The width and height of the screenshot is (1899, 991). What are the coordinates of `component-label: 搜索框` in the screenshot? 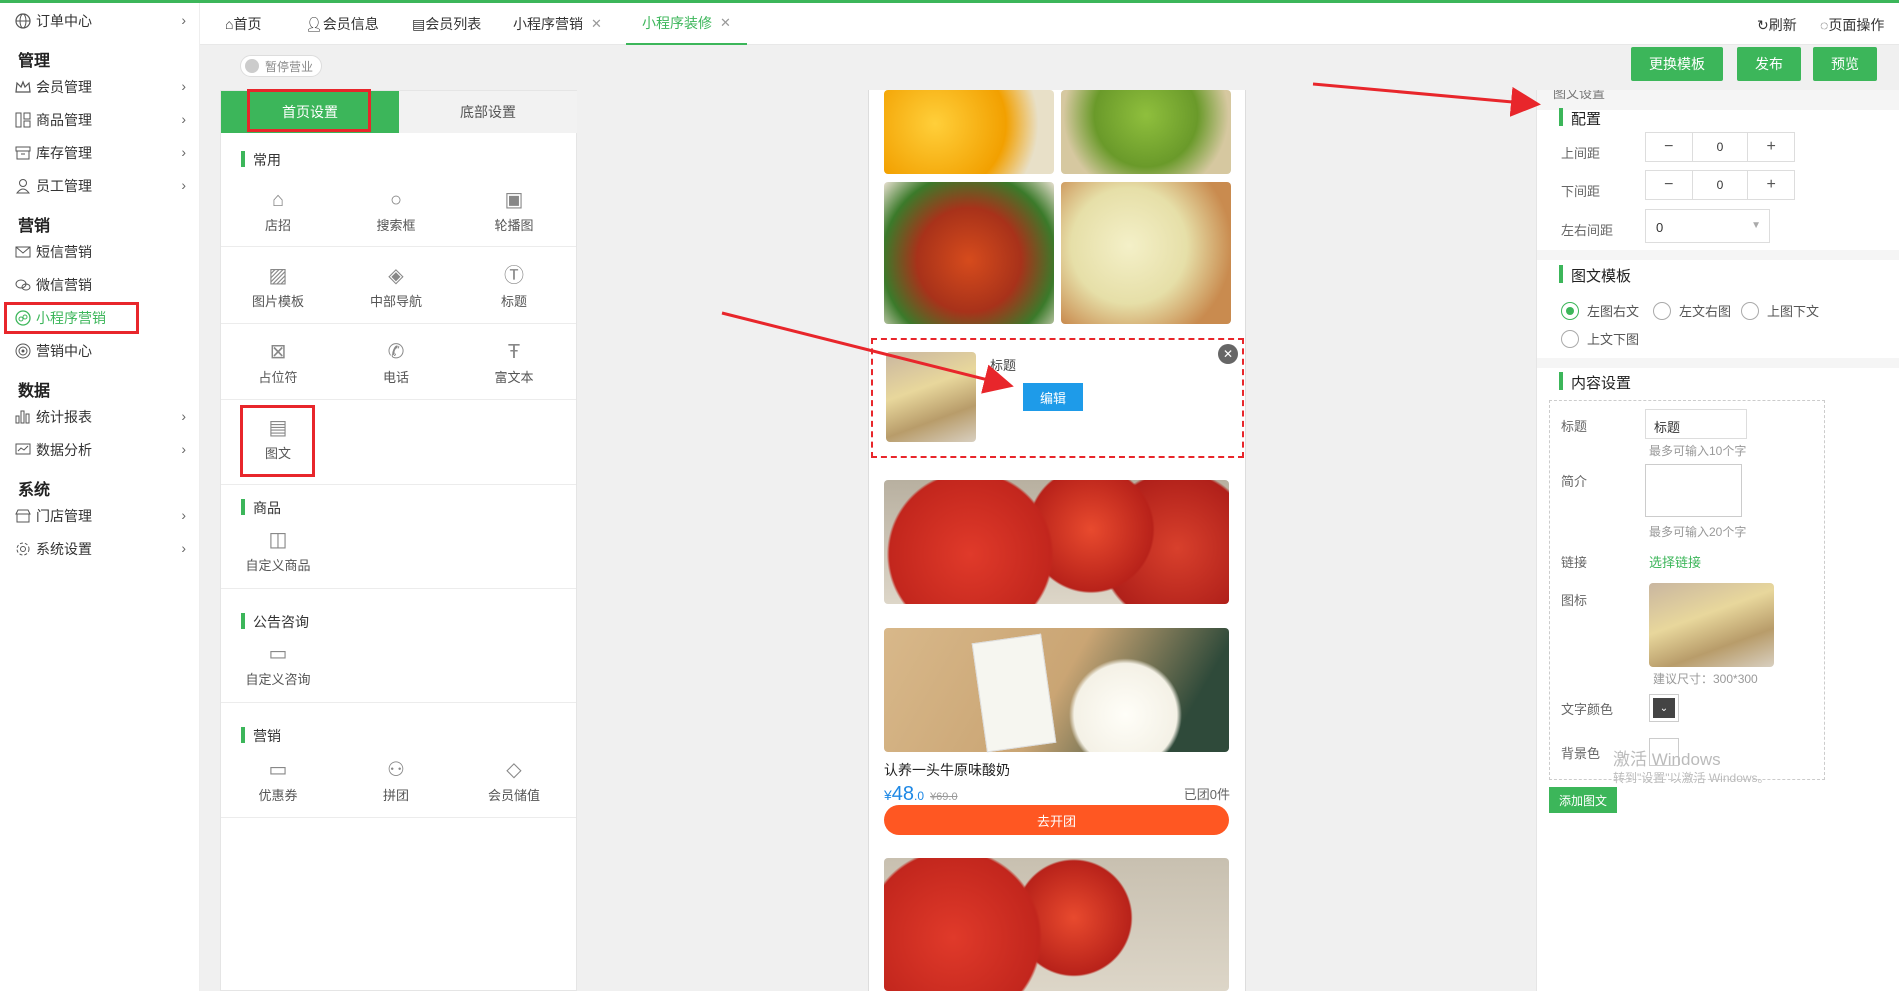 It's located at (396, 225).